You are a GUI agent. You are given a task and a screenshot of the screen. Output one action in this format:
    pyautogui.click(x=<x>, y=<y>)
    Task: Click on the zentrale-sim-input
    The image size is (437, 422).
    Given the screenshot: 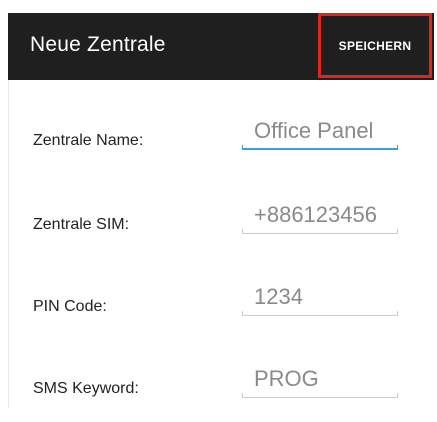 What is the action you would take?
    pyautogui.click(x=320, y=215)
    